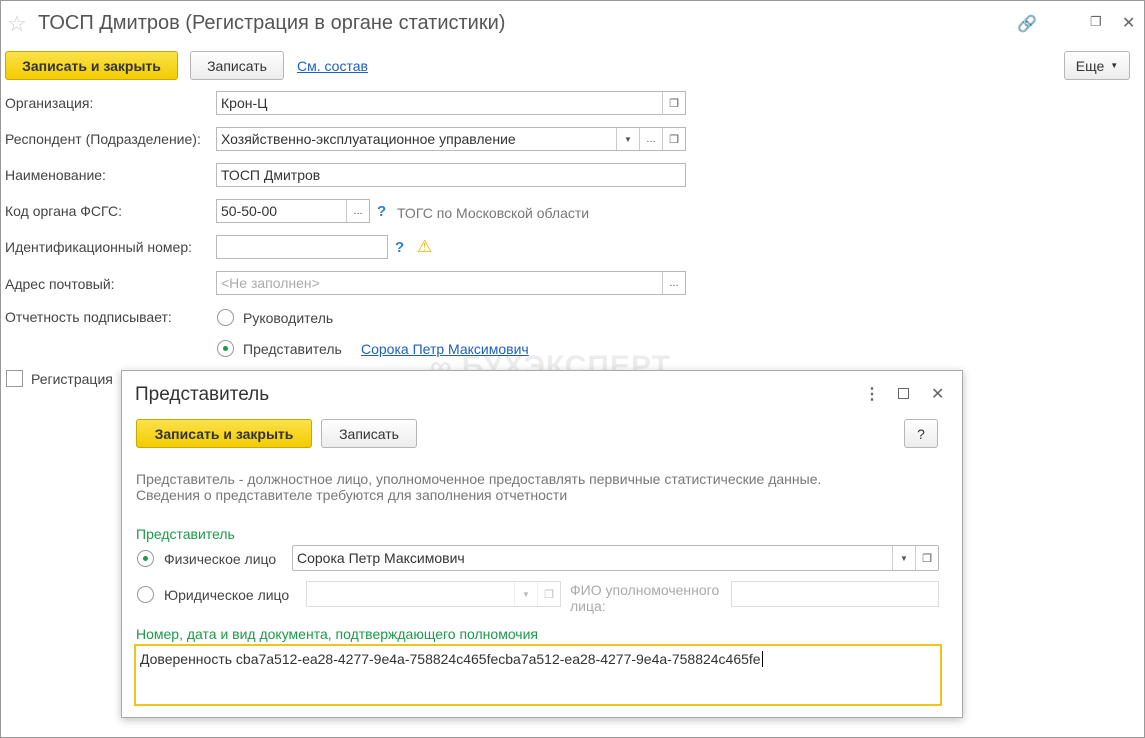  Describe the element at coordinates (271, 175) in the screenshot. I see `name-value: ТОСП Дмитров` at that location.